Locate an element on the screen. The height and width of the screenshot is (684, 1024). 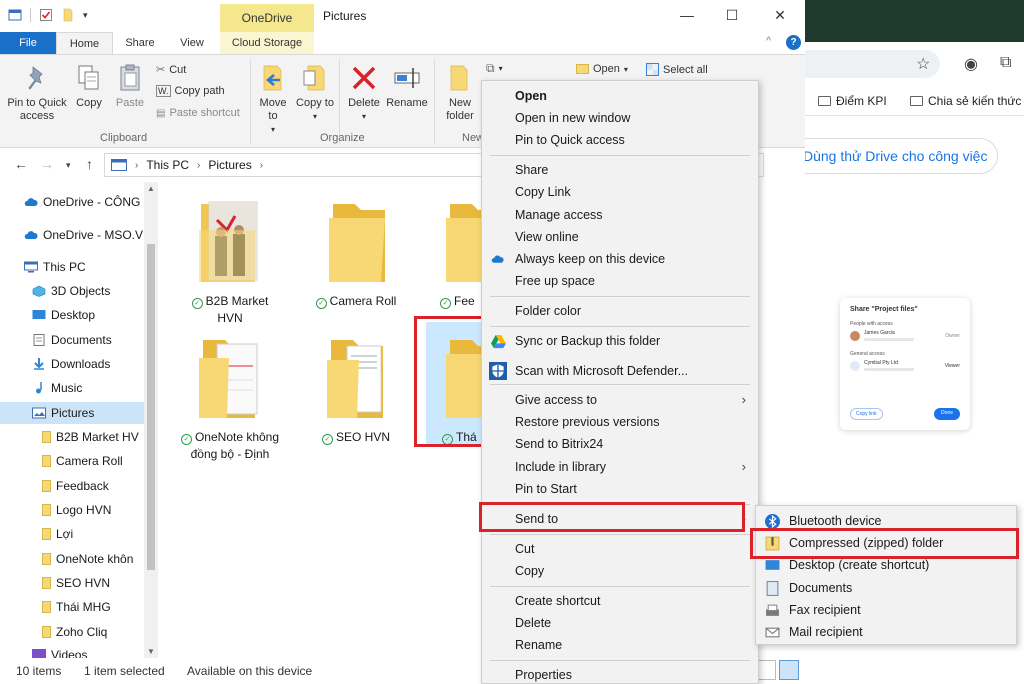
folder-tile-feedback: ✓ Fee is located at coordinates (458, 255).